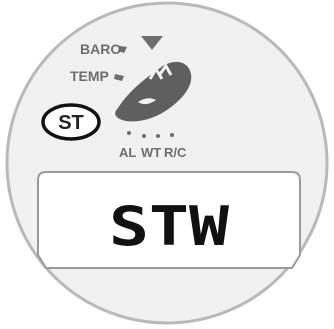 This screenshot has width=334, height=329. I want to click on mode-label-al: AL, so click(127, 152).